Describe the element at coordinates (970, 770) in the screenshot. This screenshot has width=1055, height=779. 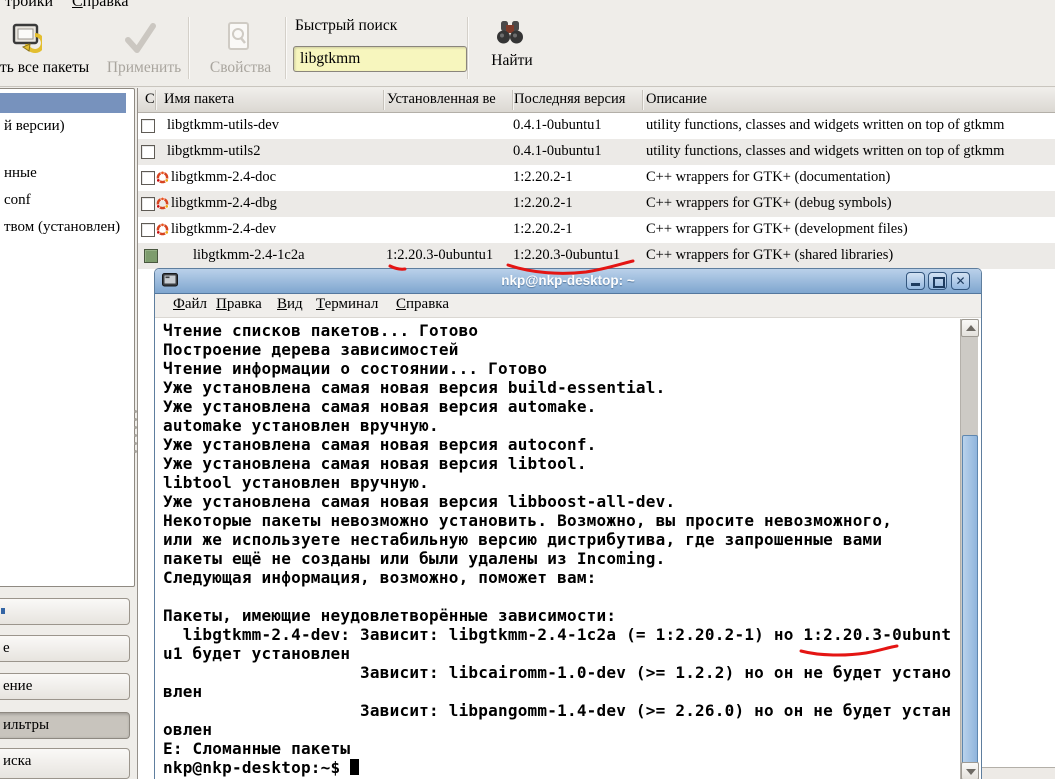
I see `scroll-down-button` at that location.